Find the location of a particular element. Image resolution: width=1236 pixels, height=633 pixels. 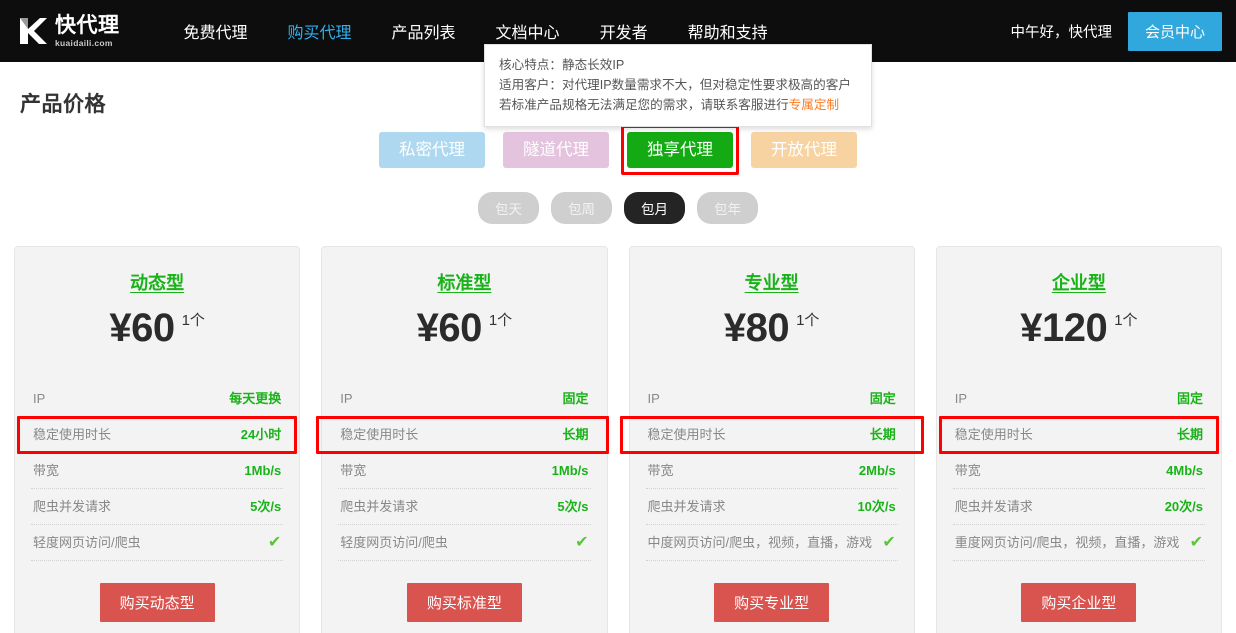

feature-row: 稳定使用时长 24小时 is located at coordinates (157, 435).